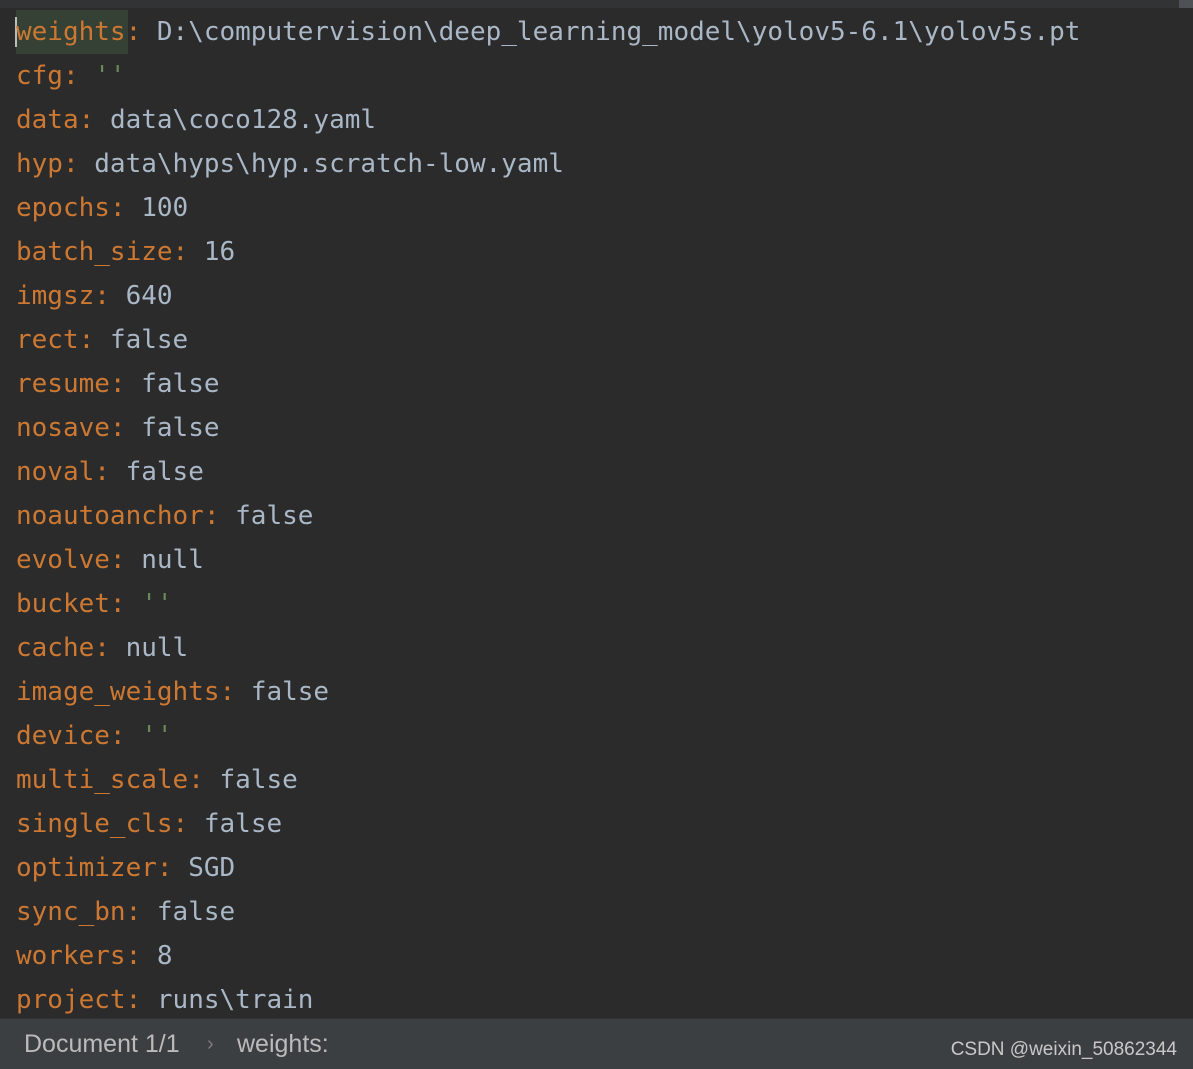 The width and height of the screenshot is (1193, 1069). I want to click on yaml-value: data\hyps\hyp.scratch-low.yaml, so click(329, 164).